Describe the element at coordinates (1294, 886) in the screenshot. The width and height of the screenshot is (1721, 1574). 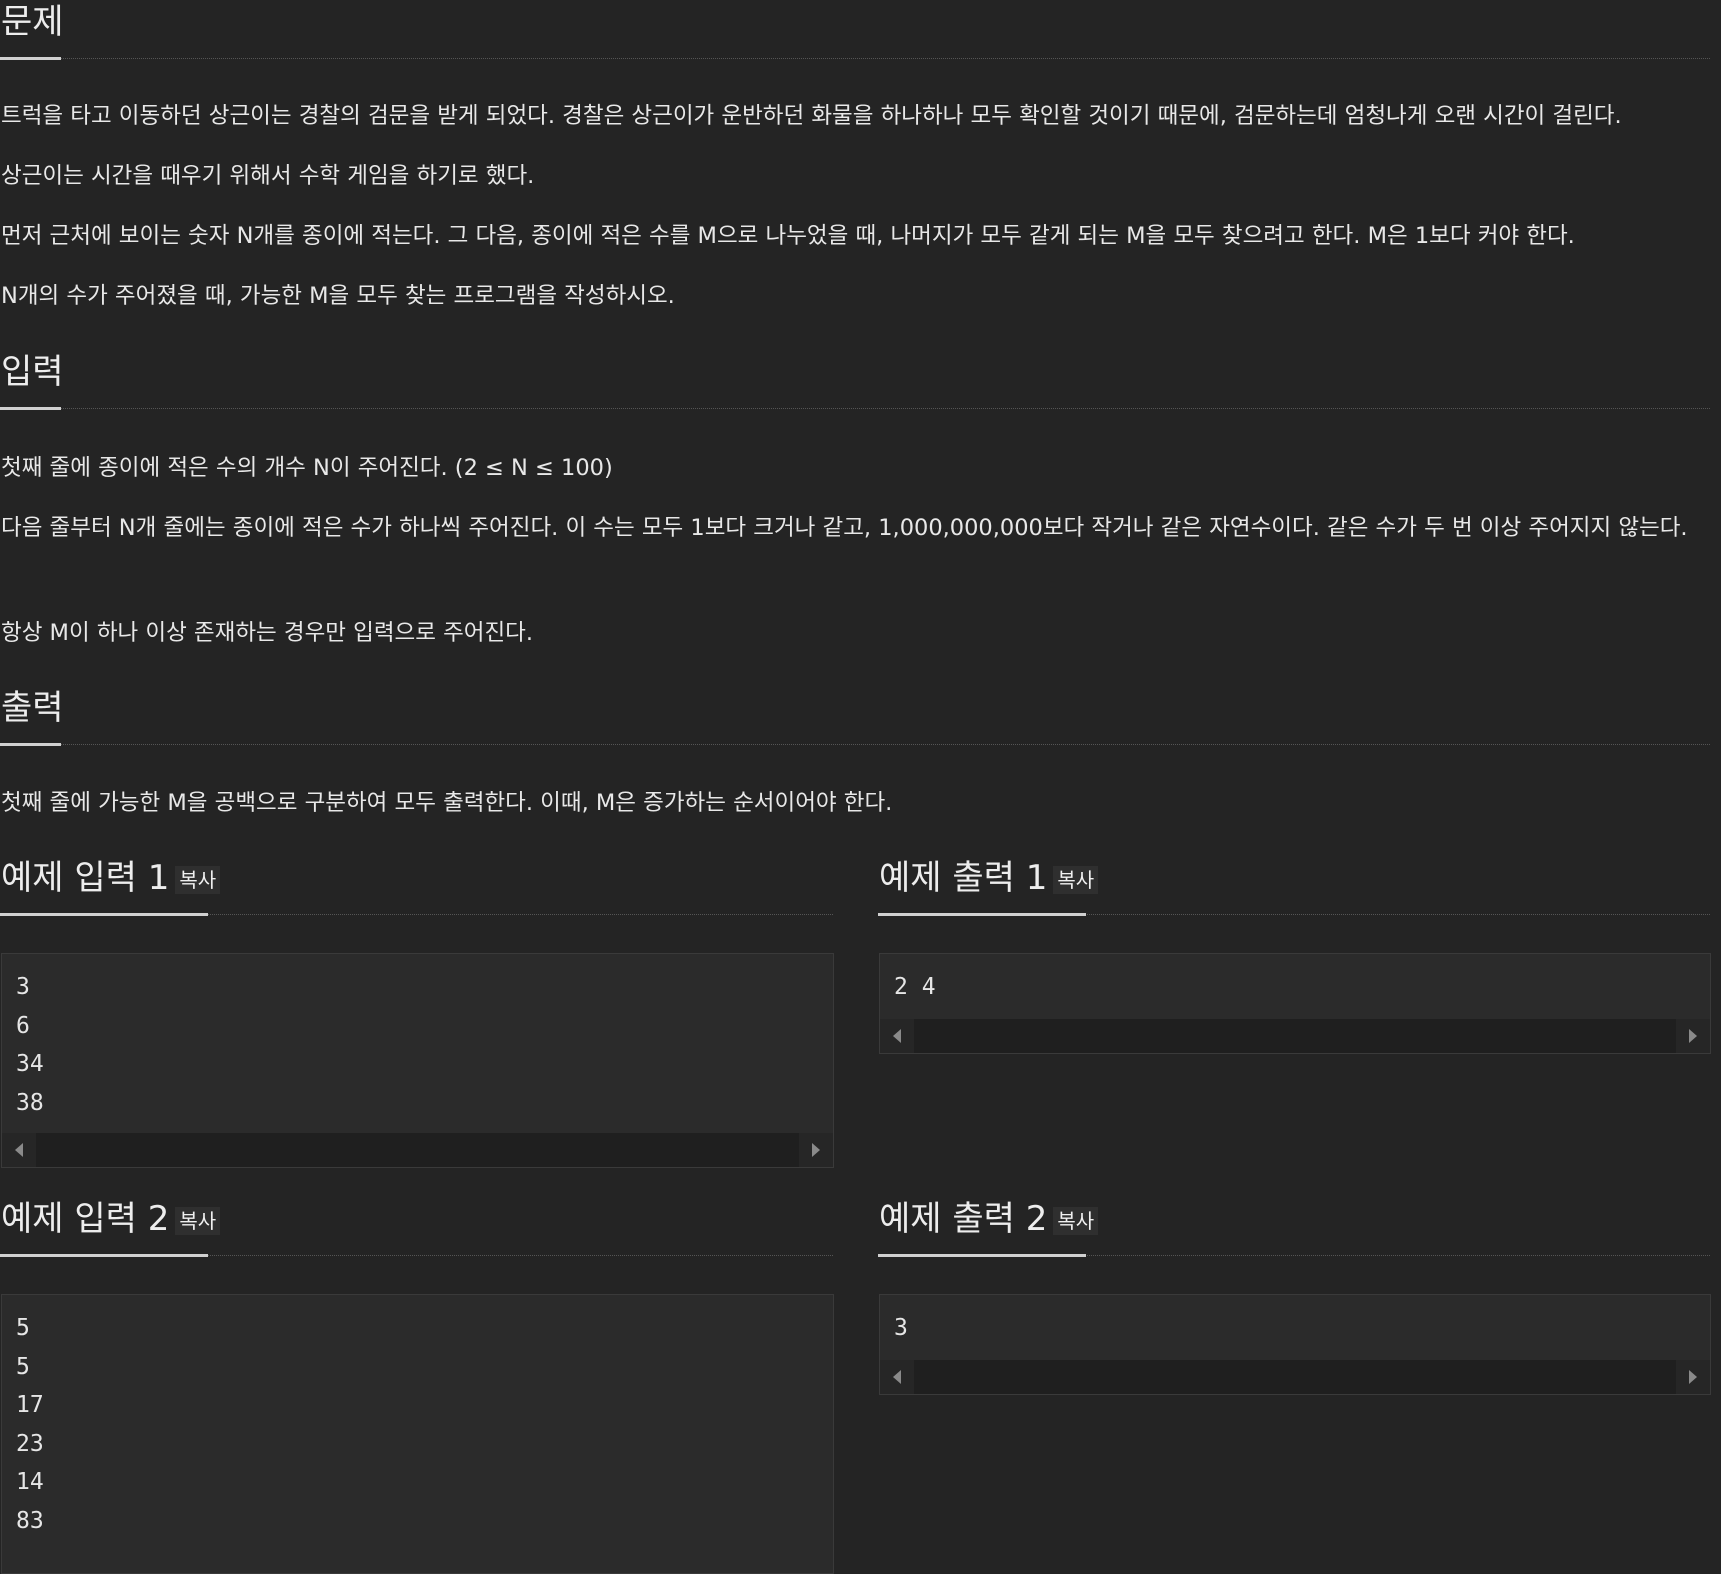
I see `sample-output-1-heading-bar: 예제 출력 1 복사` at that location.